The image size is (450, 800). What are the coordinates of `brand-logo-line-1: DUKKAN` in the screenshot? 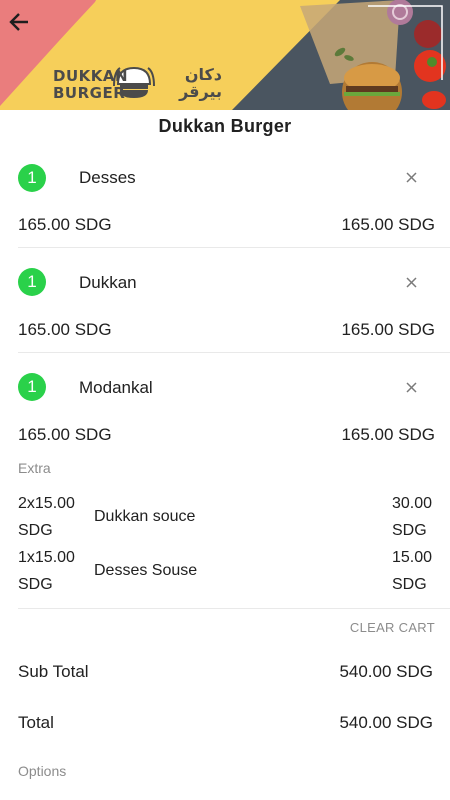 It's located at (91, 76).